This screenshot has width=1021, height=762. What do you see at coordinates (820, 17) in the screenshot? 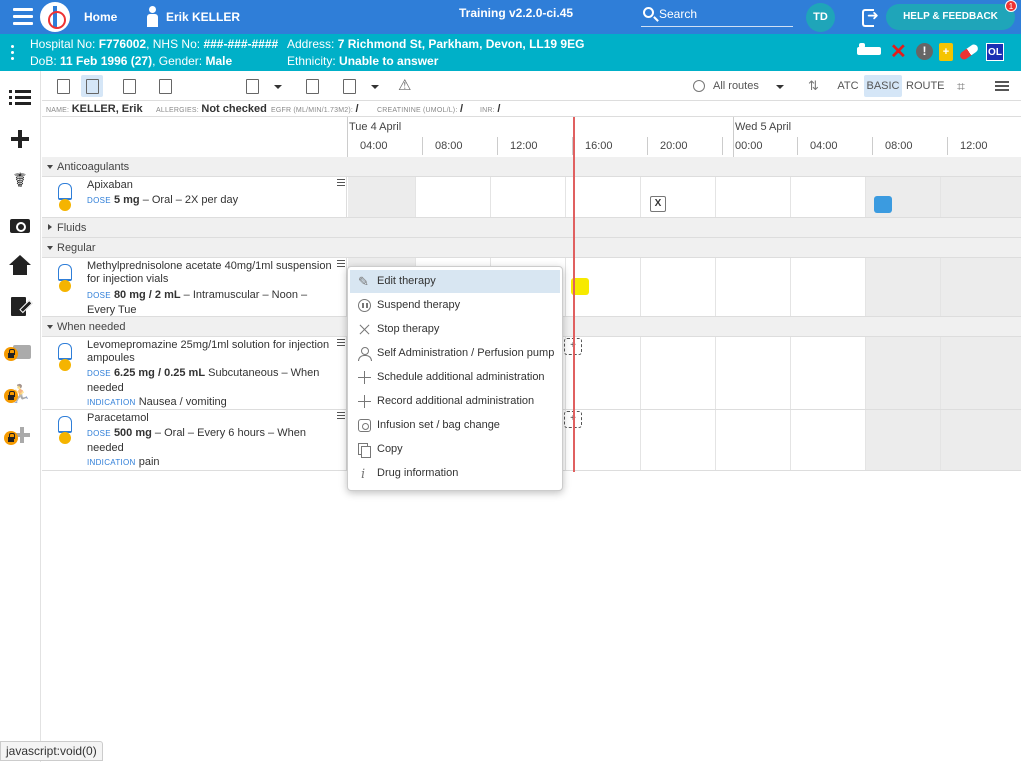
I see `user-avatar: TD` at bounding box center [820, 17].